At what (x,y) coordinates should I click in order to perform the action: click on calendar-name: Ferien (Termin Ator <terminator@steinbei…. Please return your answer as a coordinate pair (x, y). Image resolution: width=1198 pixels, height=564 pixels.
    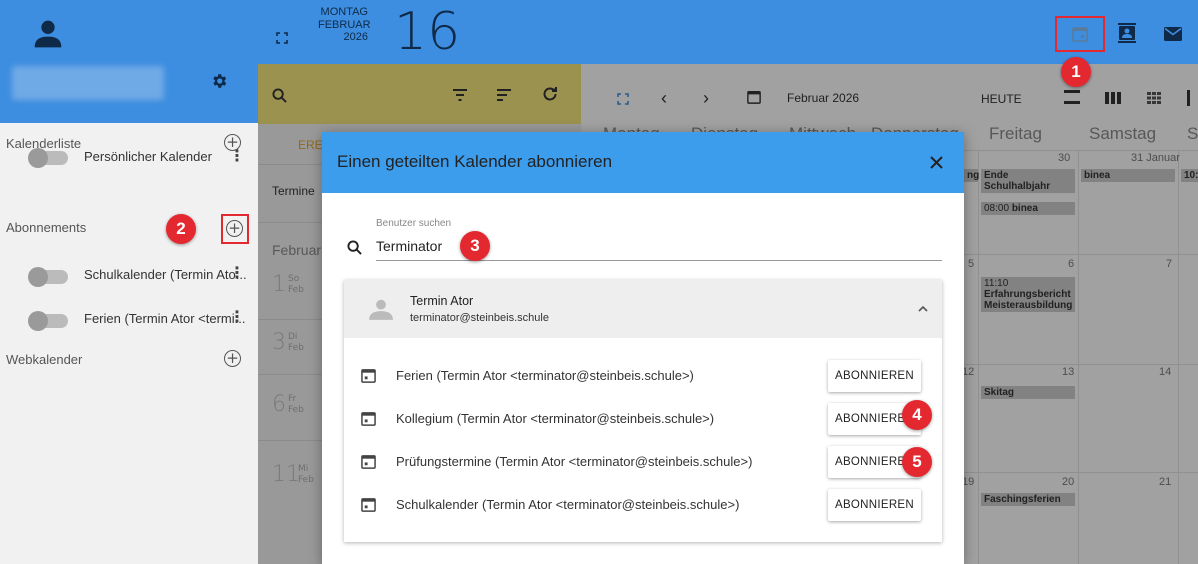
    Looking at the image, I should click on (545, 375).